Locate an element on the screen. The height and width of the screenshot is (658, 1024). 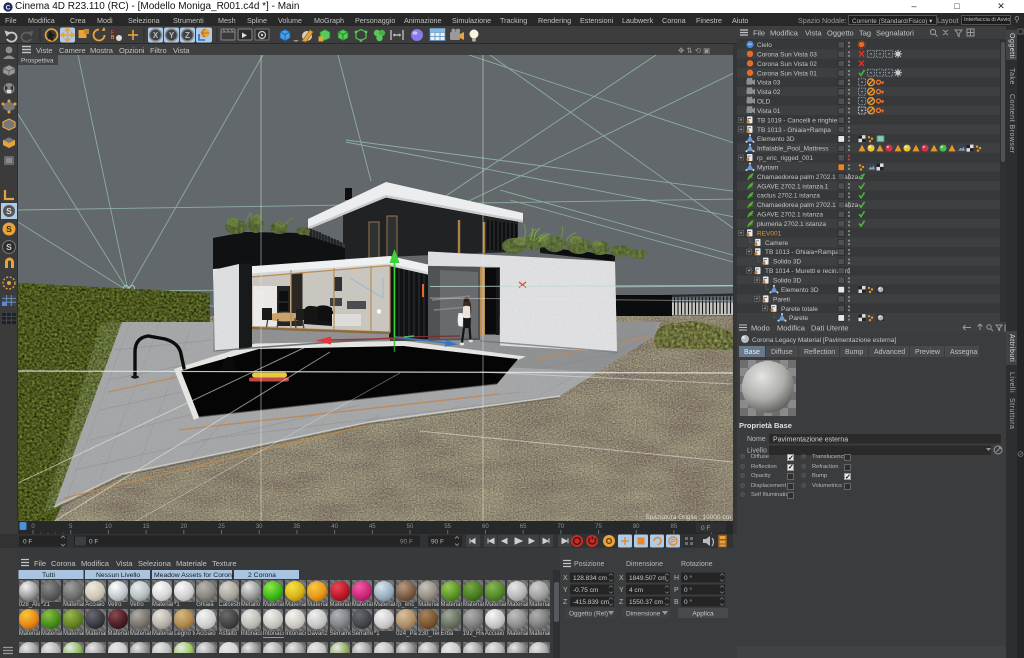
svg-text: 2 Corona is located at coordinates (262, 575).